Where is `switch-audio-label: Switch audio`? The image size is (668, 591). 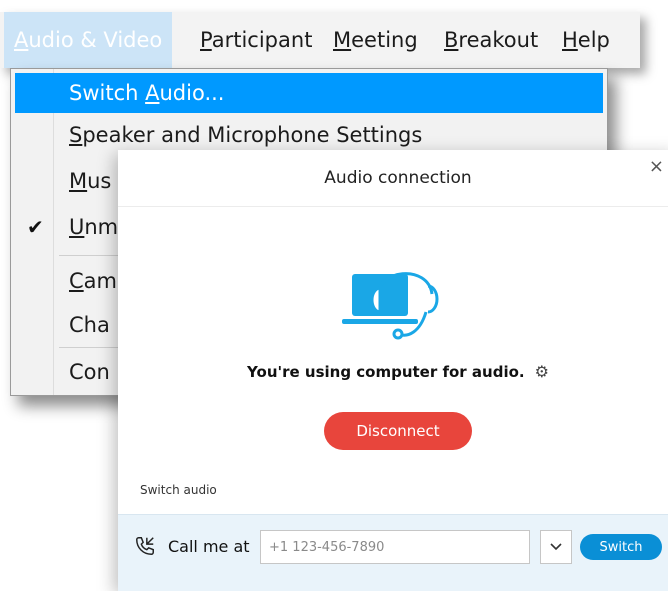
switch-audio-label: Switch audio is located at coordinates (178, 490).